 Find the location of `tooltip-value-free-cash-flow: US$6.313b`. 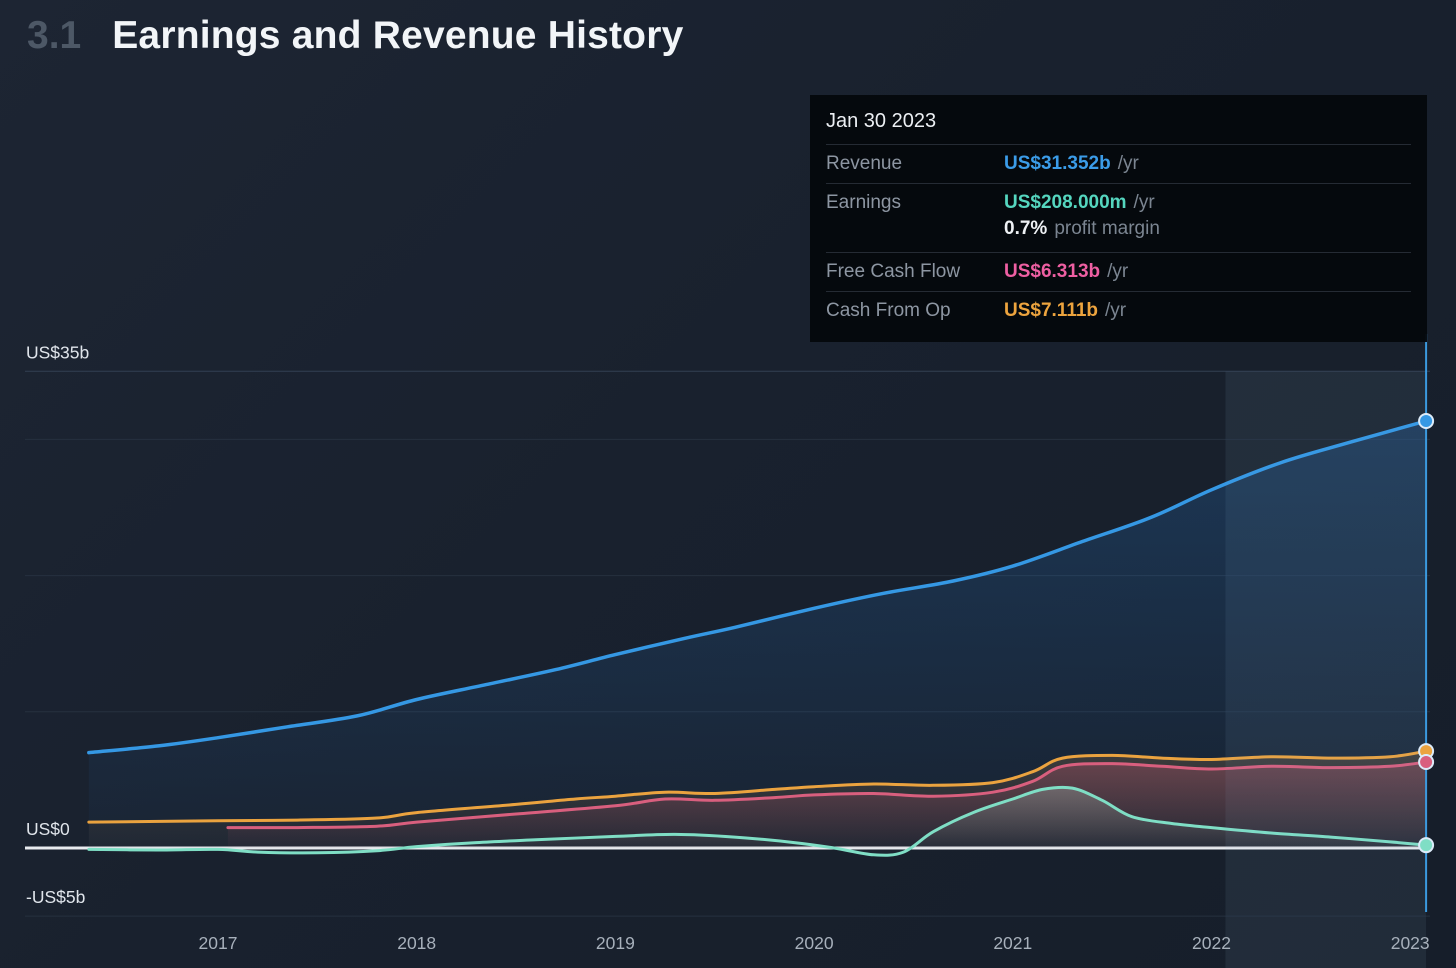

tooltip-value-free-cash-flow: US$6.313b is located at coordinates (1052, 271).